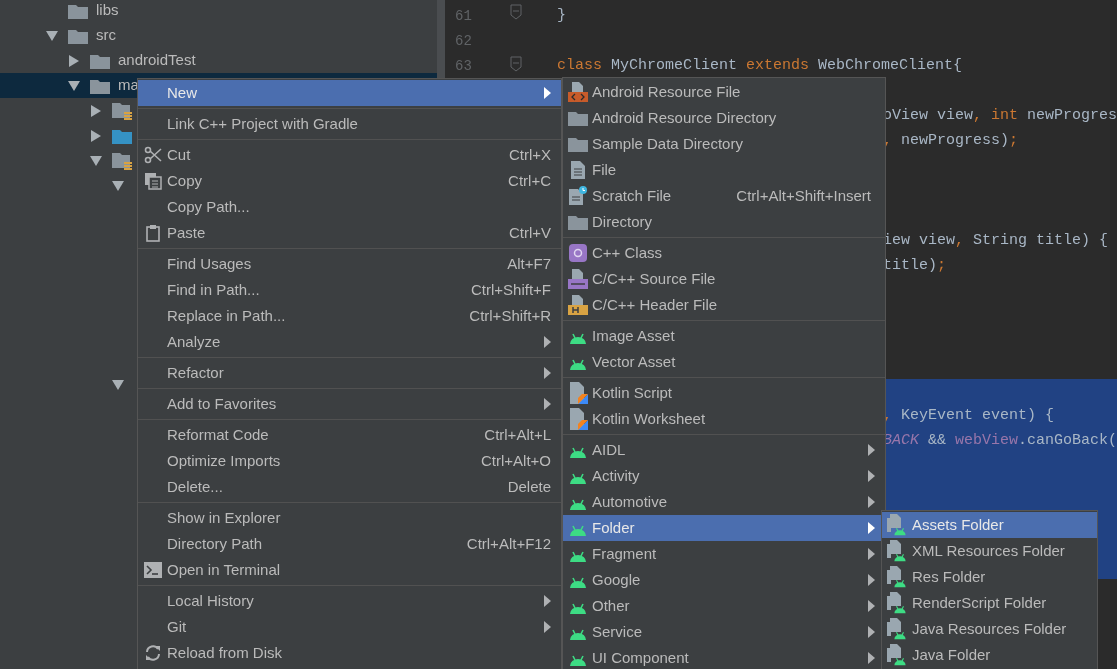 This screenshot has width=1117, height=669. Describe the element at coordinates (724, 196) in the screenshot. I see `menu-item: Scratch File Ctrl+Alt+Shift+Insert` at that location.